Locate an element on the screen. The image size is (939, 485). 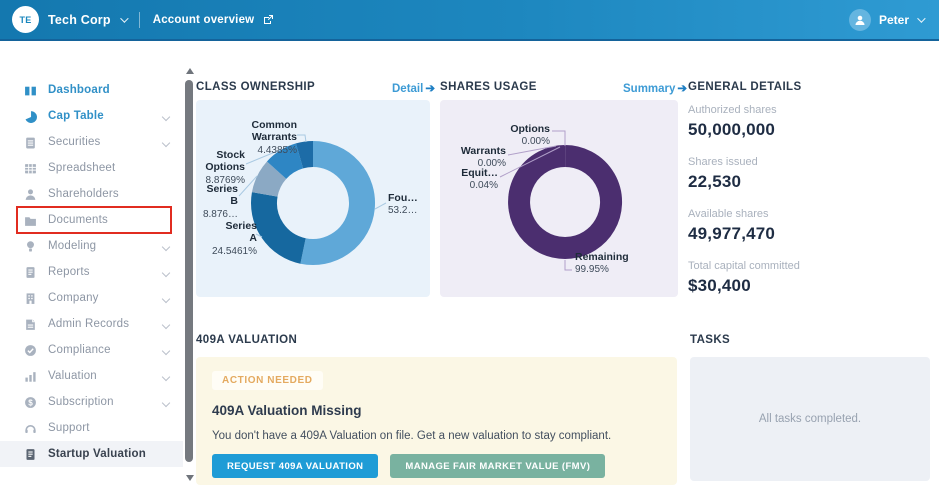
subscription-icon: $ is located at coordinates (30, 402).